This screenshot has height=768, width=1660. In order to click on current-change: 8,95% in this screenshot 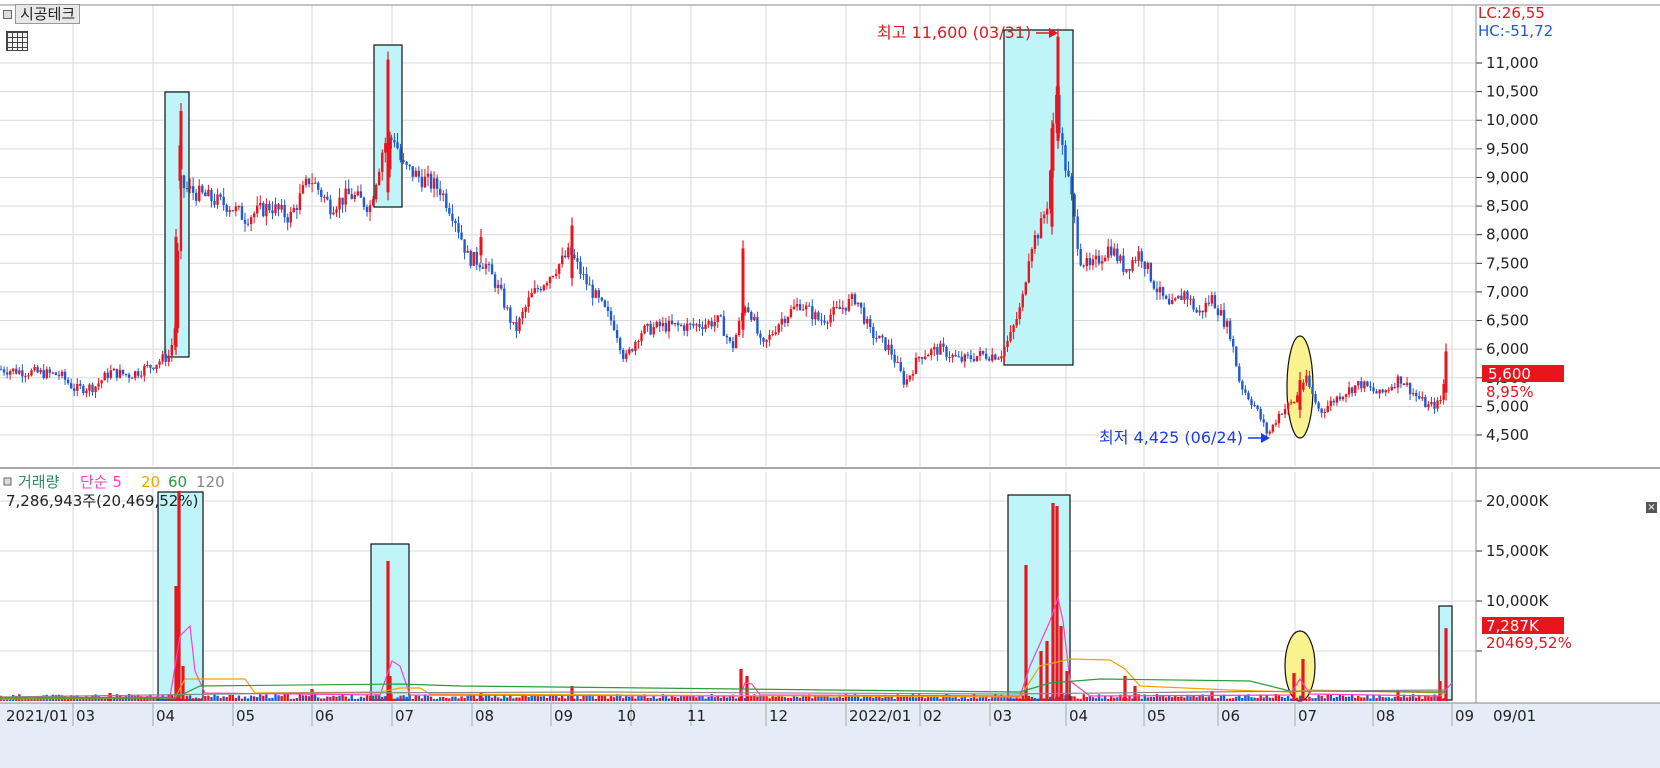, I will do `click(1510, 392)`.